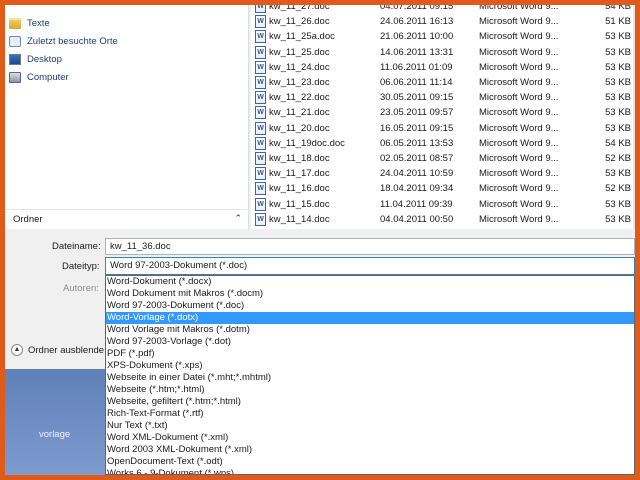 This screenshot has width=640, height=480. I want to click on file-name: kw_11_26.doc, so click(299, 22).